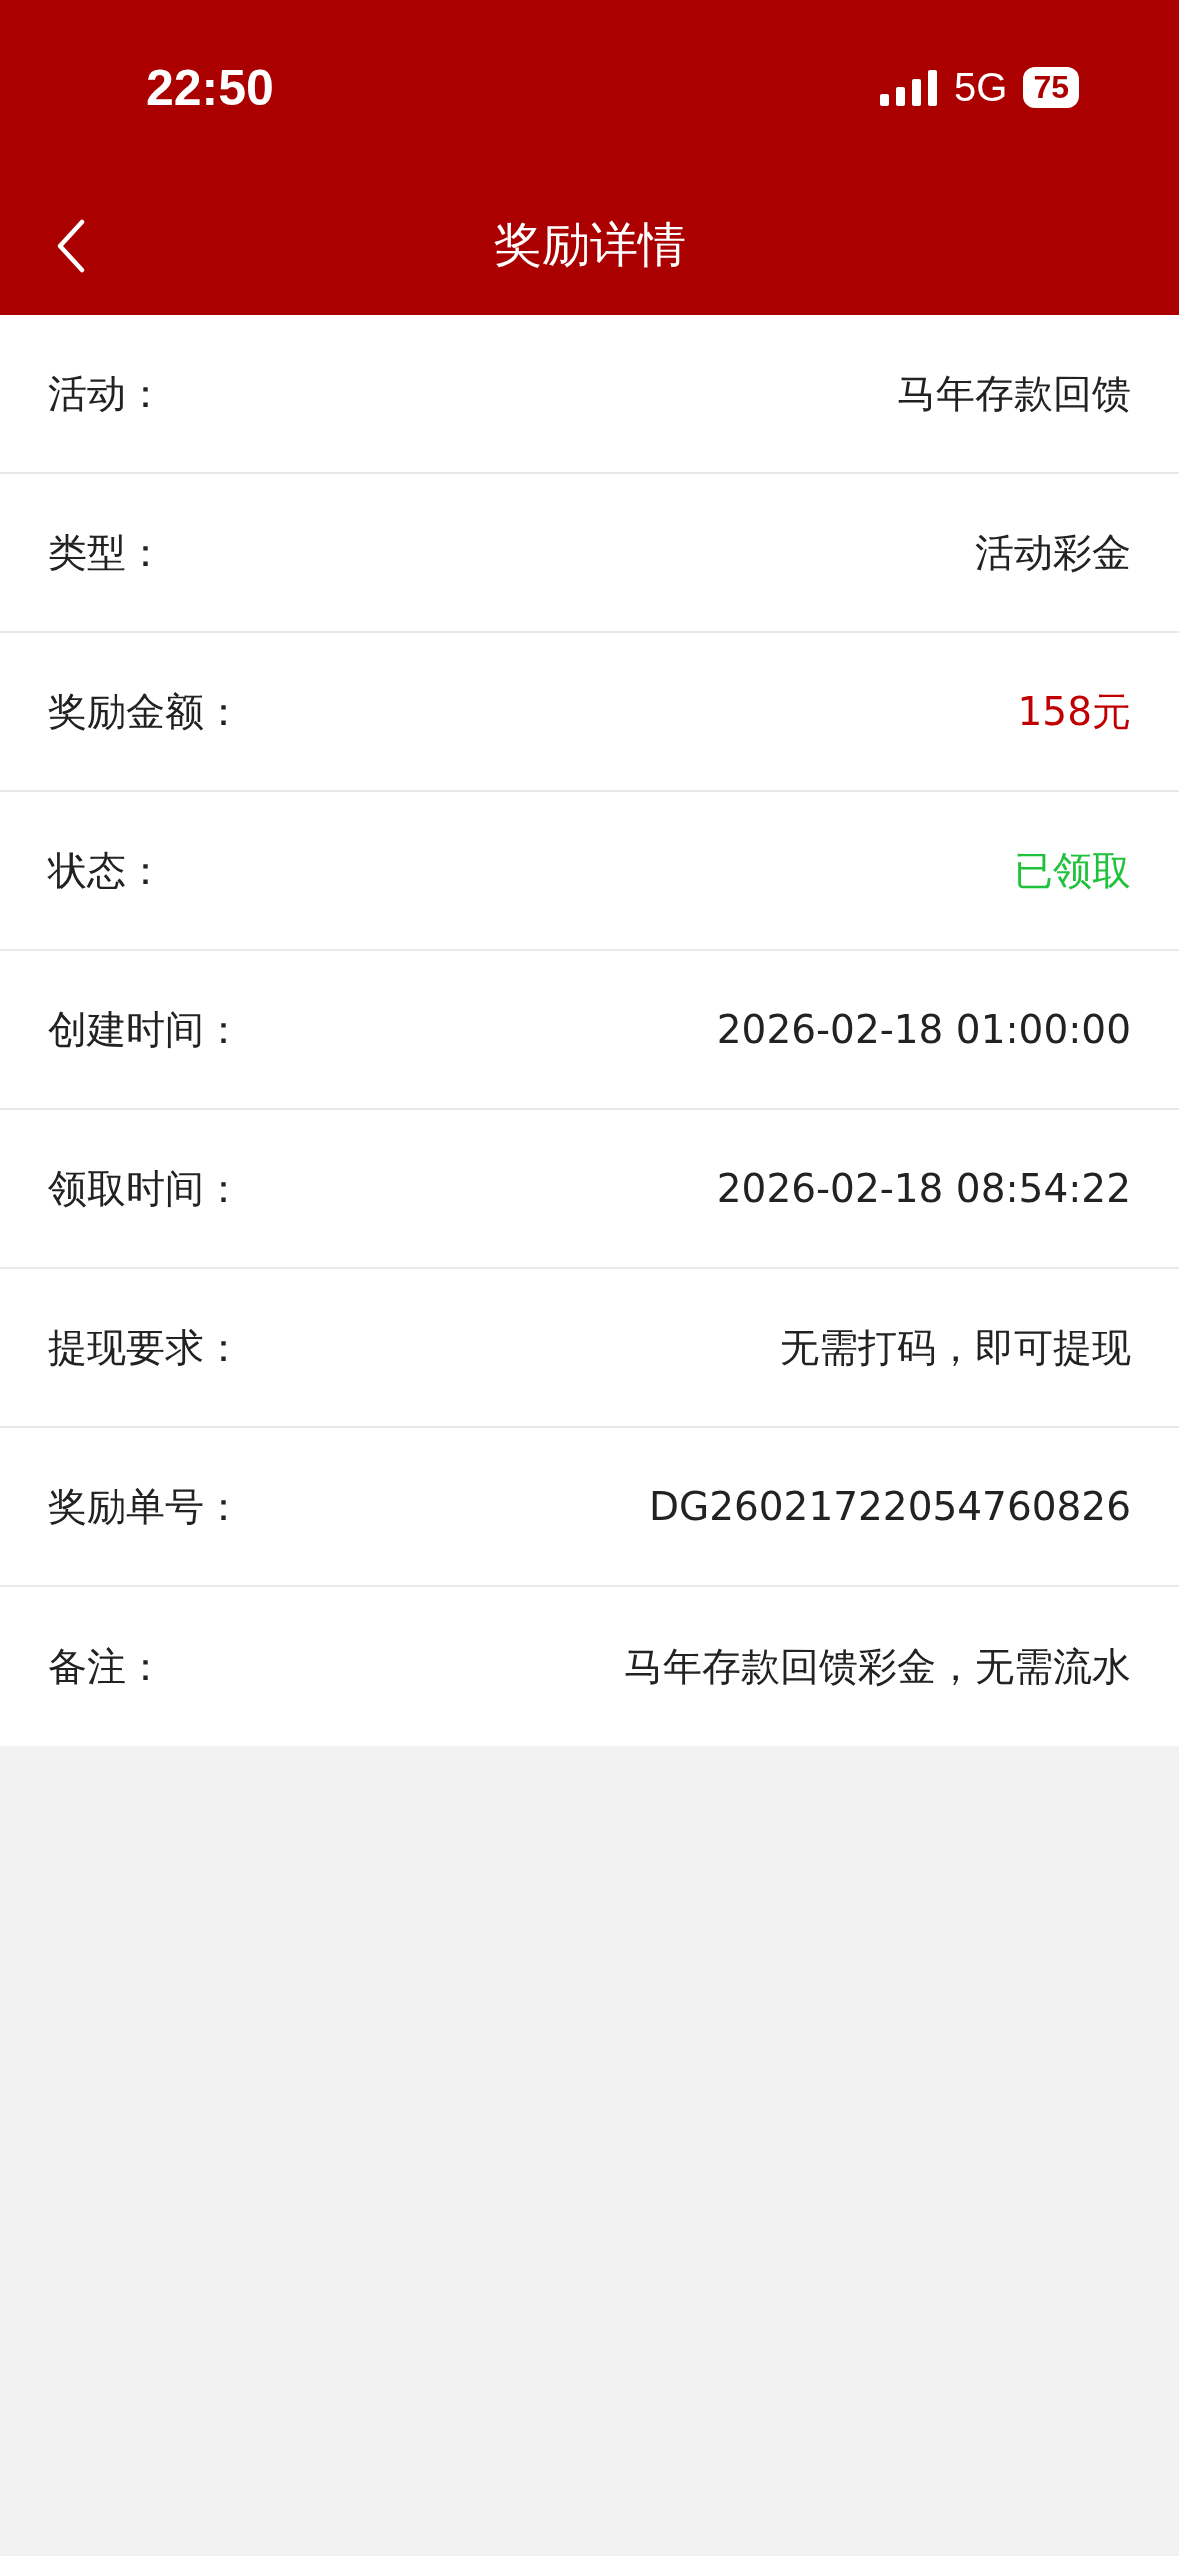 The image size is (1179, 2556). What do you see at coordinates (923, 1188) in the screenshot?
I see `field-value: 2026-02-18 08:54:22` at bounding box center [923, 1188].